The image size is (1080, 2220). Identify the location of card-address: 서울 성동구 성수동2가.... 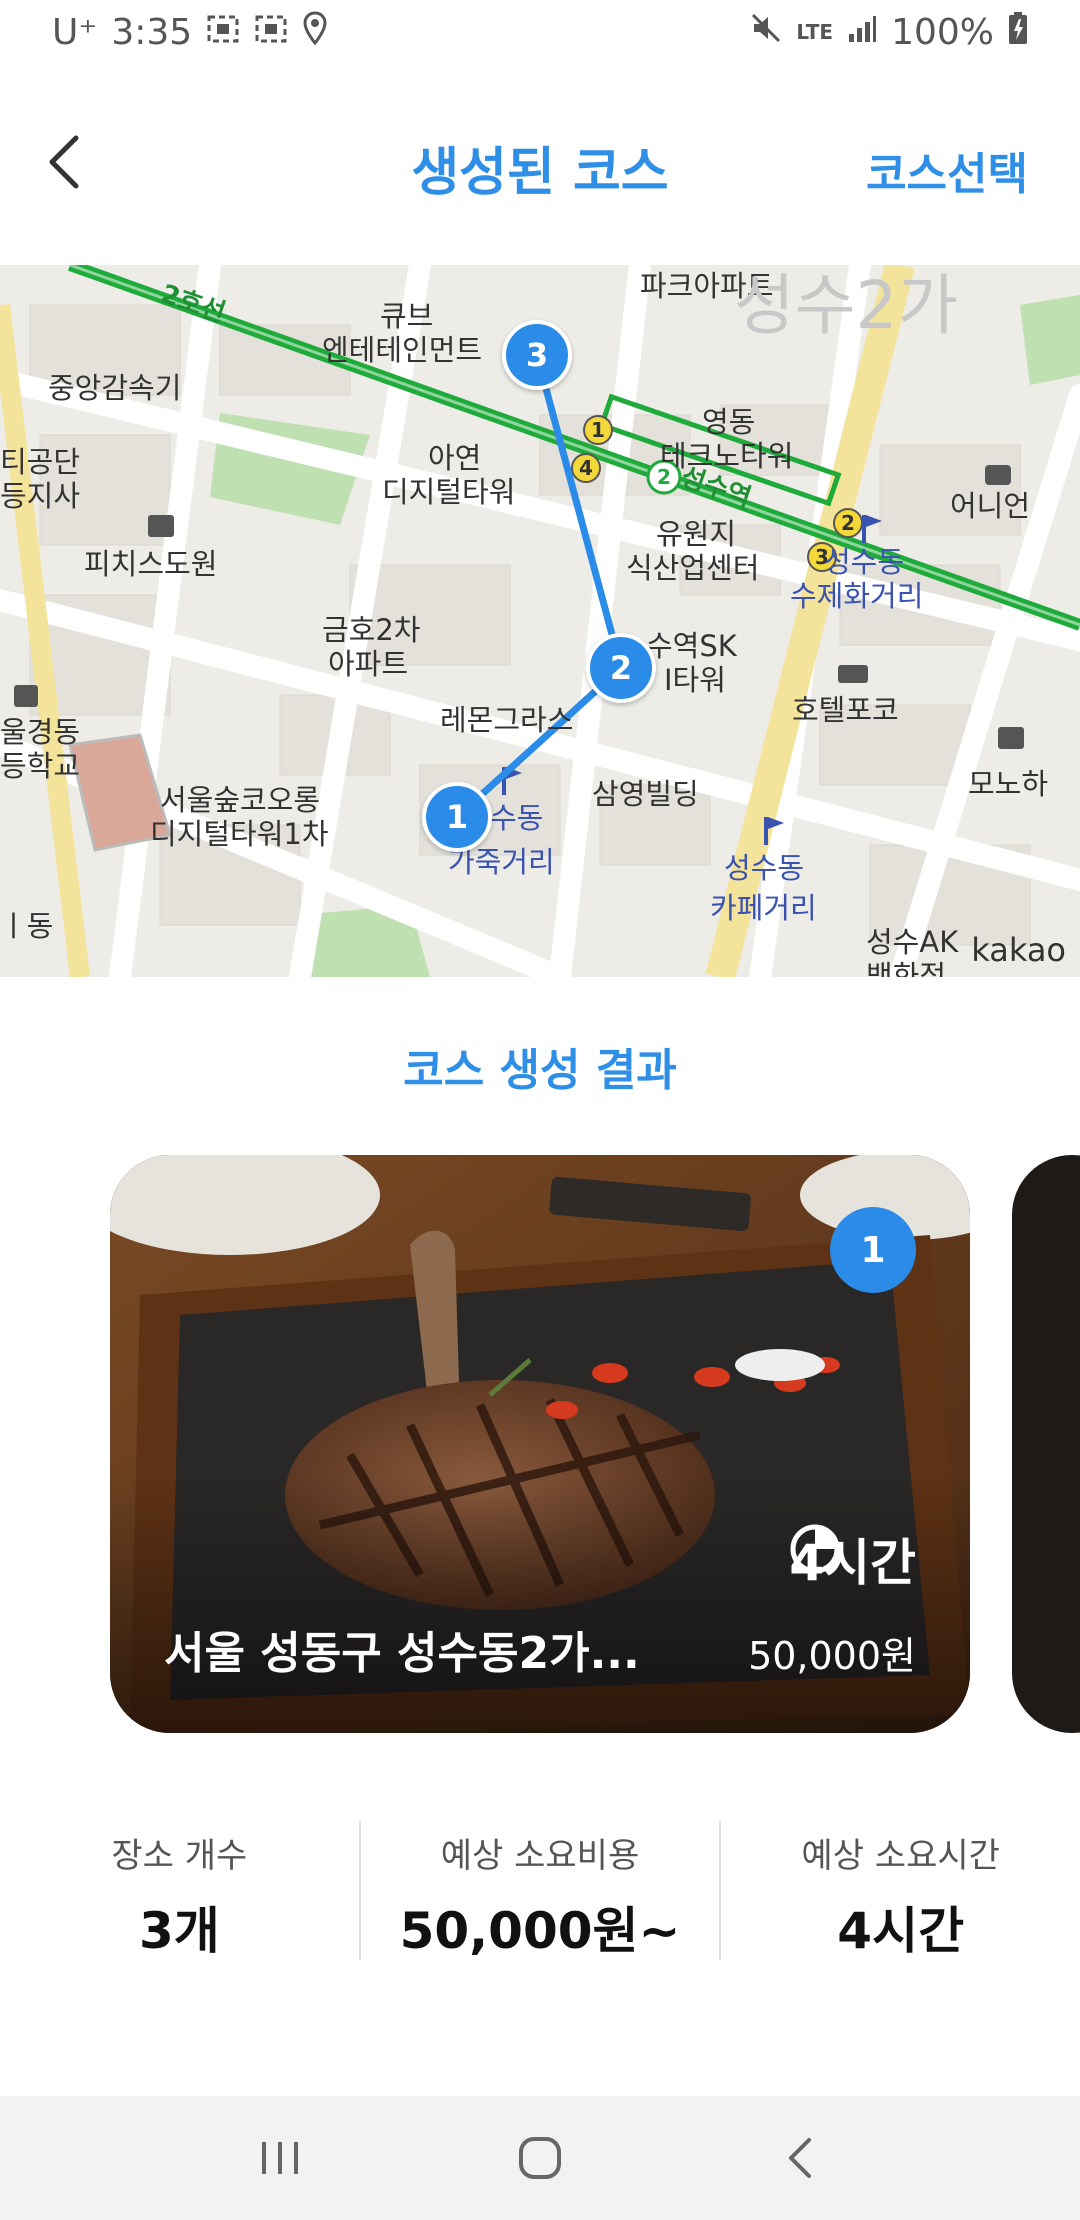
(402, 1653).